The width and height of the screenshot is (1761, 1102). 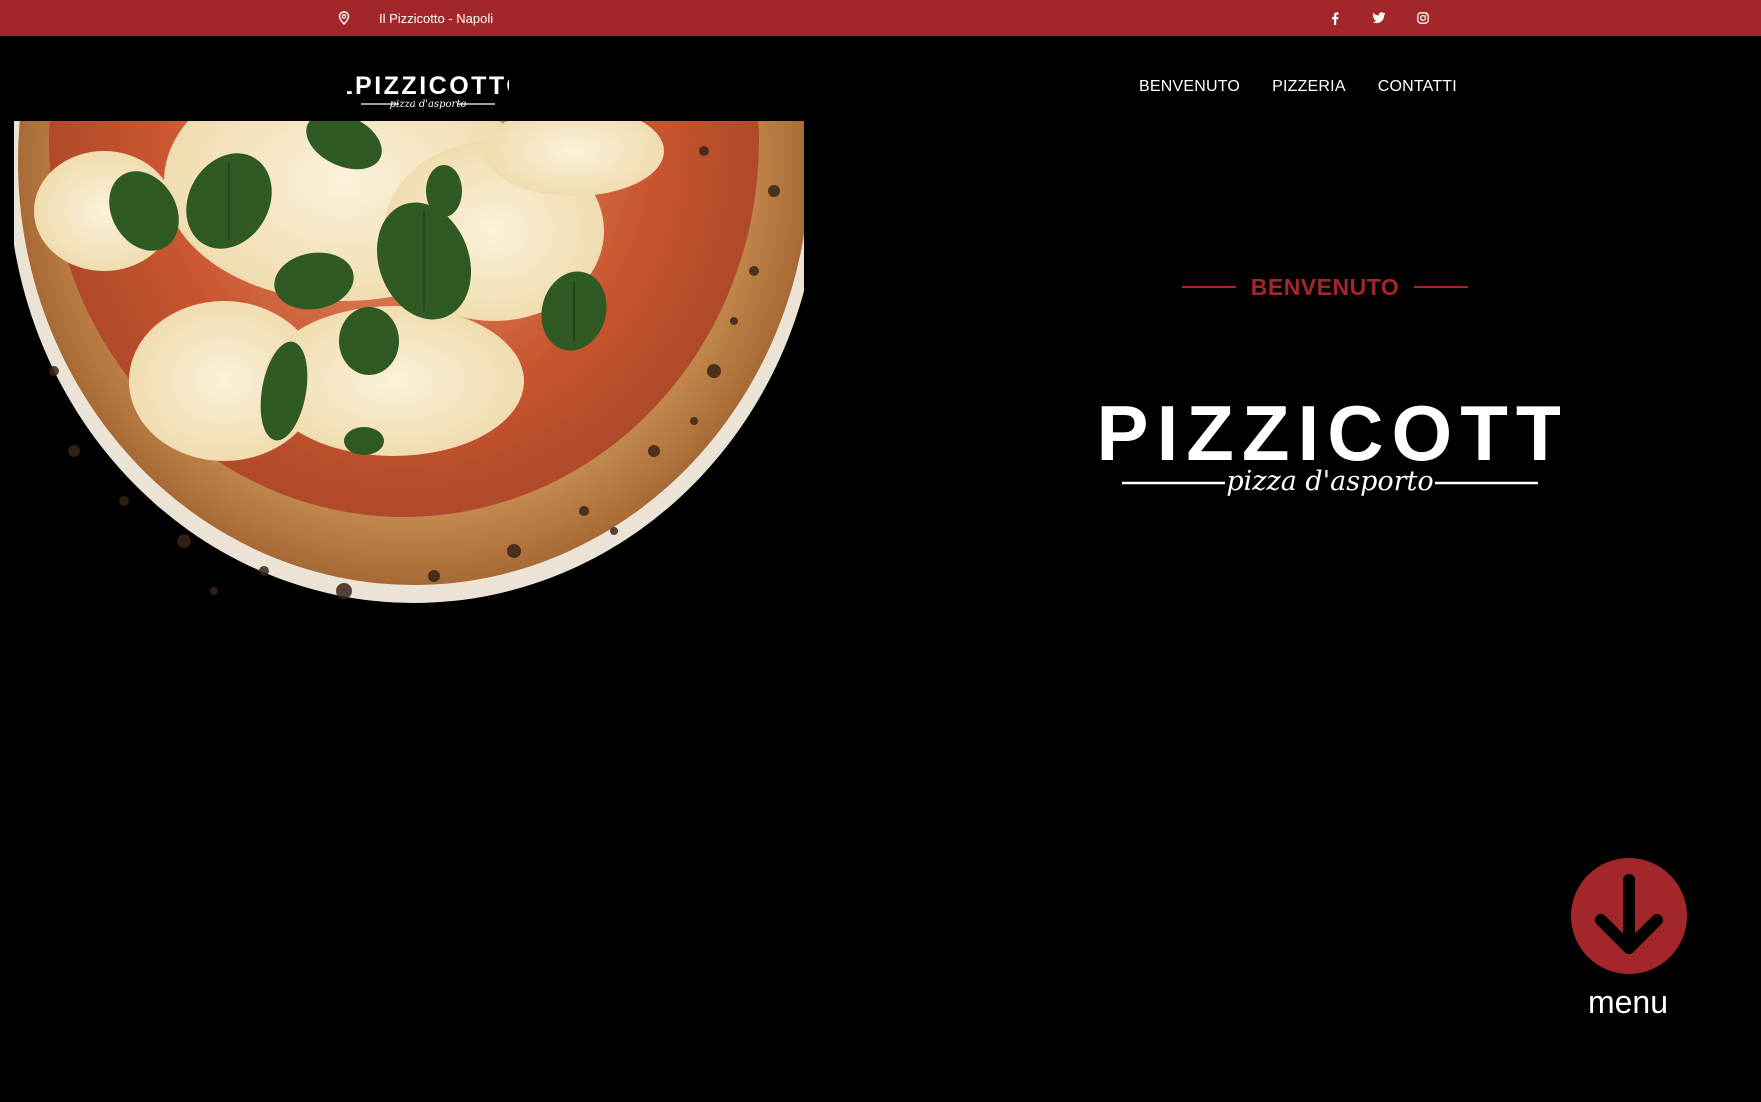 I want to click on header-logo-tagline: pizza d'asporto, so click(x=428, y=104).